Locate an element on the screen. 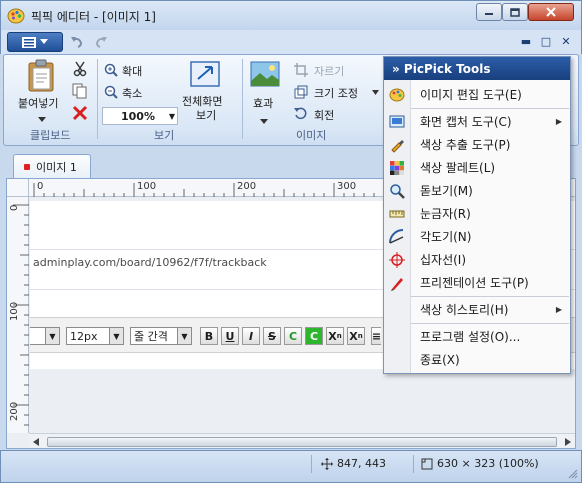  zoom-in-button: 확대 is located at coordinates (132, 71).